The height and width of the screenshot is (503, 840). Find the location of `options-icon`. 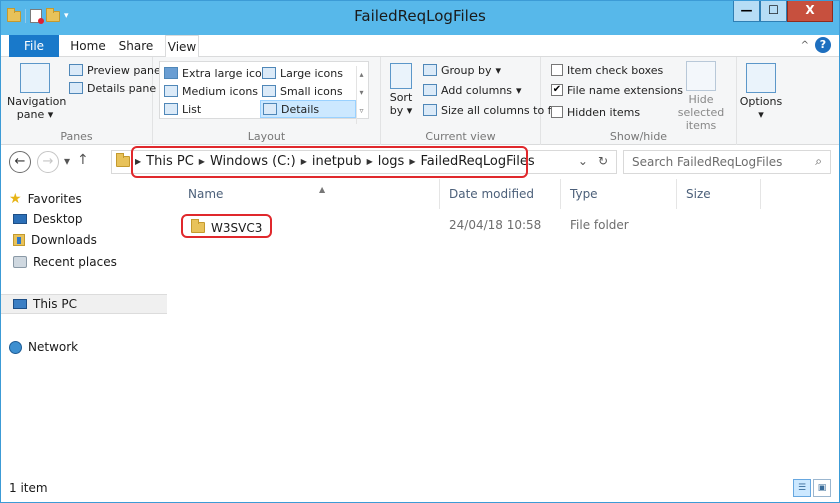

options-icon is located at coordinates (761, 78).